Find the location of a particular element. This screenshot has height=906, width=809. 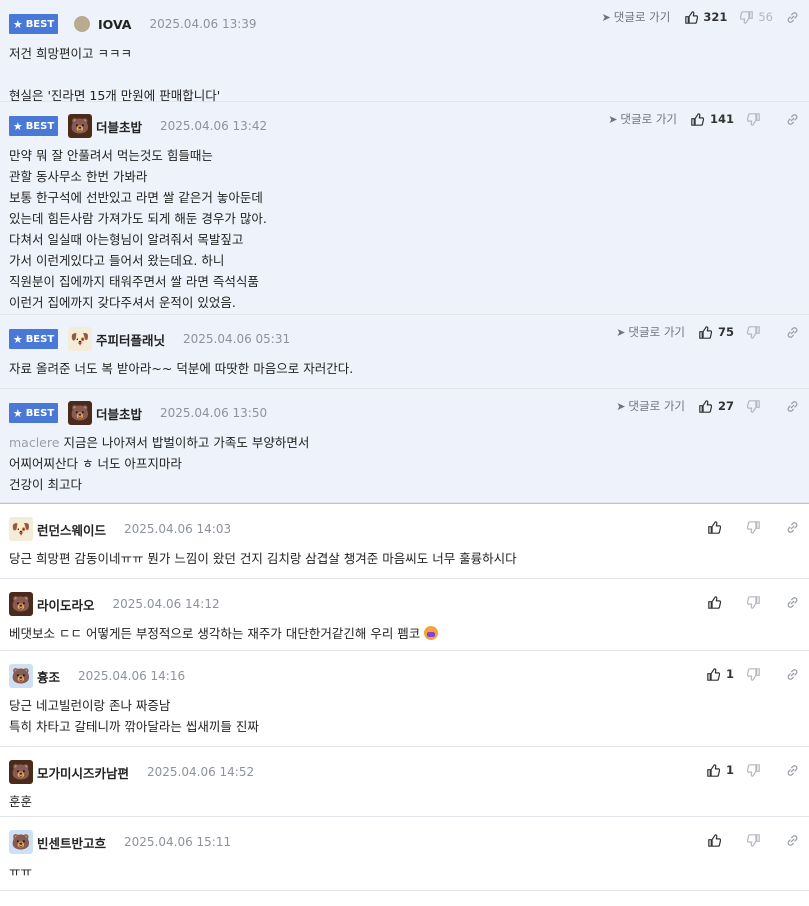

timestamp: 2025.04.06 14:03 is located at coordinates (178, 529).